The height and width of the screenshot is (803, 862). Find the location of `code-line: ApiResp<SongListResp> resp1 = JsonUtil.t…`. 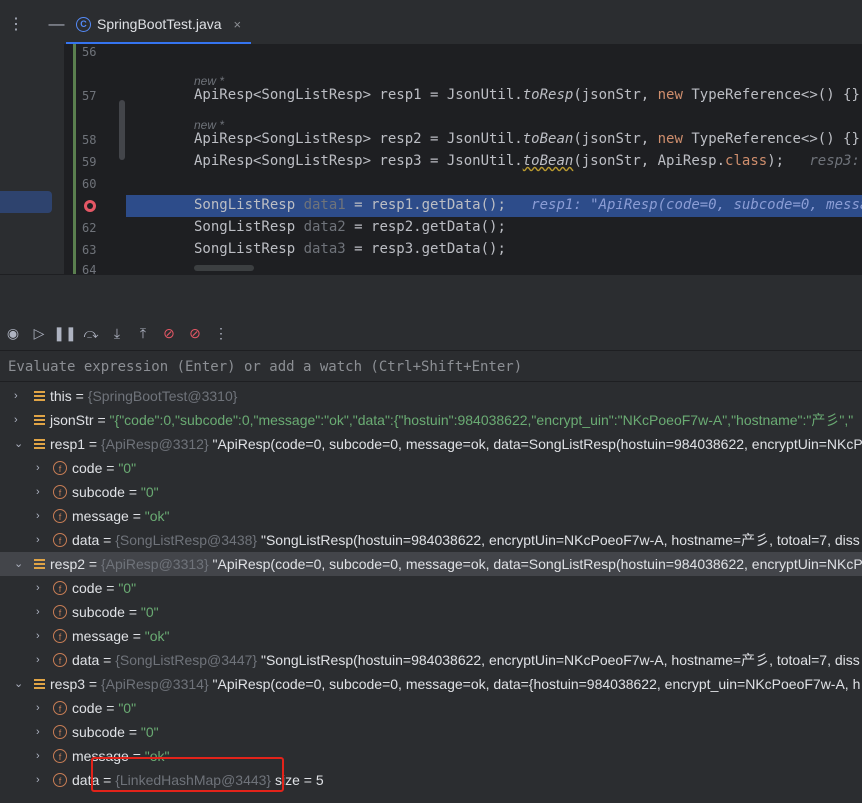

code-line: ApiResp<SongListResp> resp1 = JsonUtil.t… is located at coordinates (528, 95).